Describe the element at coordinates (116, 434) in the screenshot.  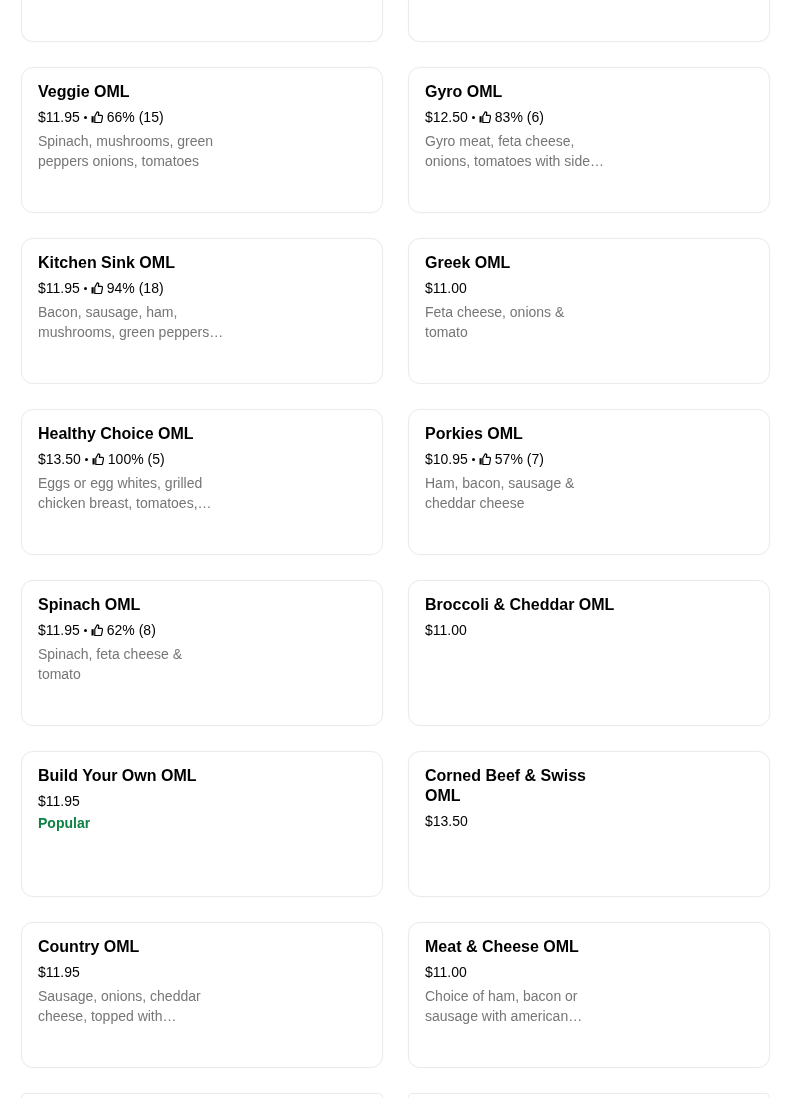
I see `item-title: Healthy Choice OML` at that location.